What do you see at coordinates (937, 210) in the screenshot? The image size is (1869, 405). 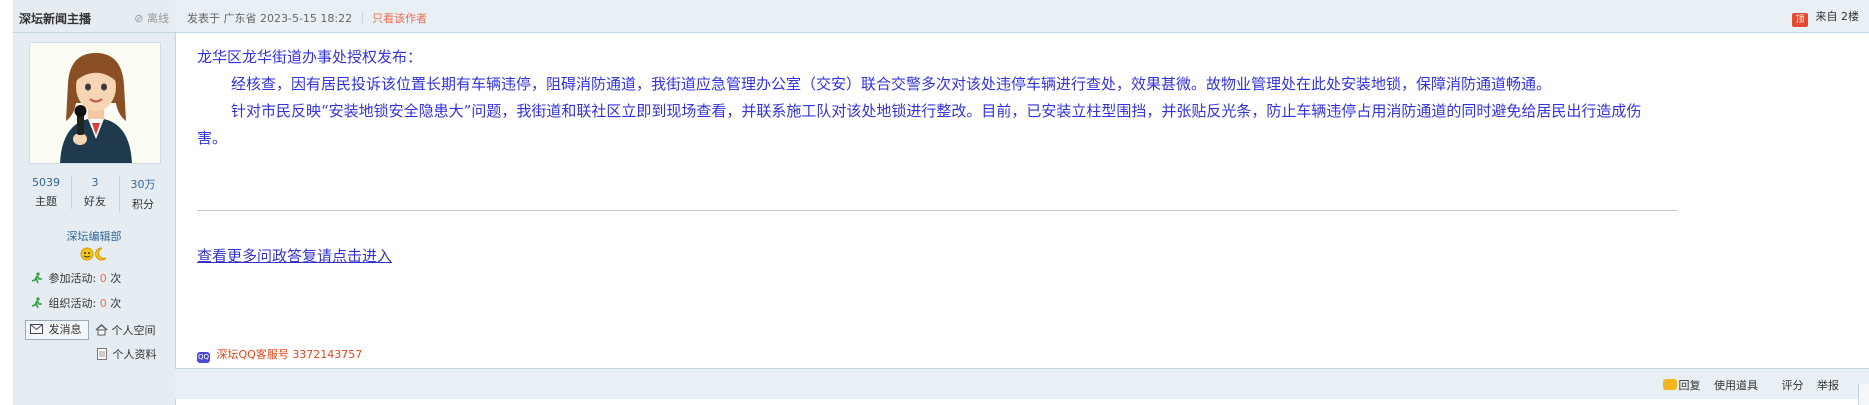 I see `content-divider` at bounding box center [937, 210].